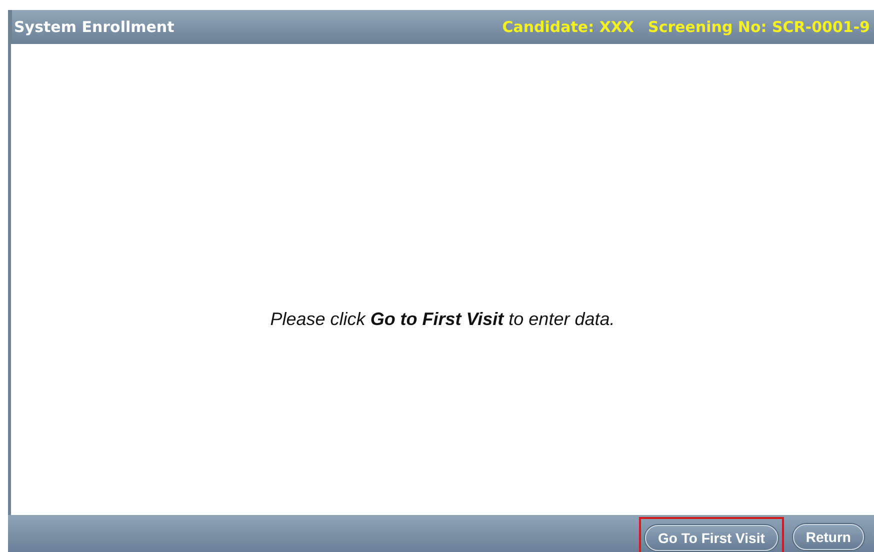  Describe the element at coordinates (759, 27) in the screenshot. I see `screening-label: Screening No: SCR-0001-9` at that location.